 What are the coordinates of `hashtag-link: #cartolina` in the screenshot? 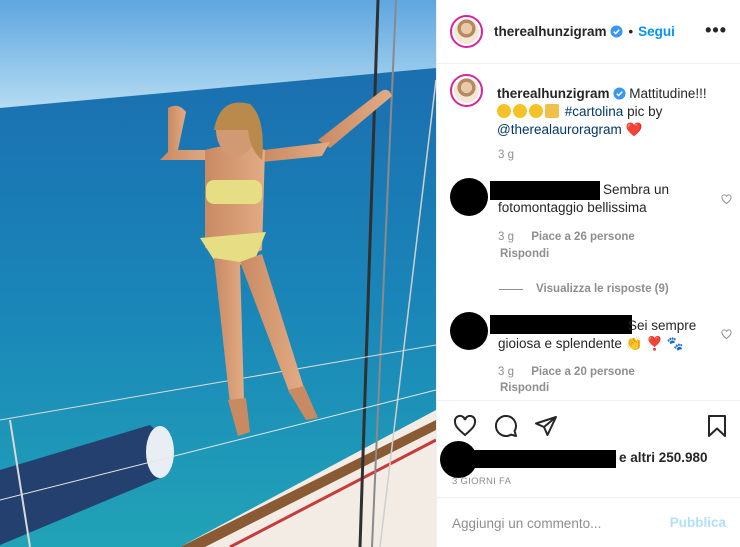 It's located at (594, 111).